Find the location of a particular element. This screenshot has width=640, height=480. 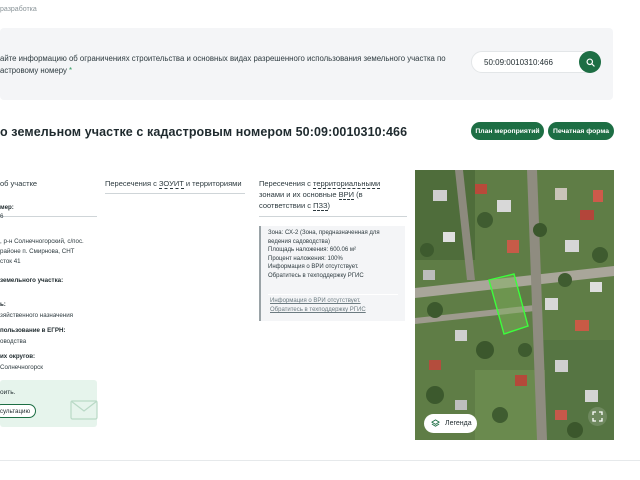

expand-map-button is located at coordinates (597, 416).